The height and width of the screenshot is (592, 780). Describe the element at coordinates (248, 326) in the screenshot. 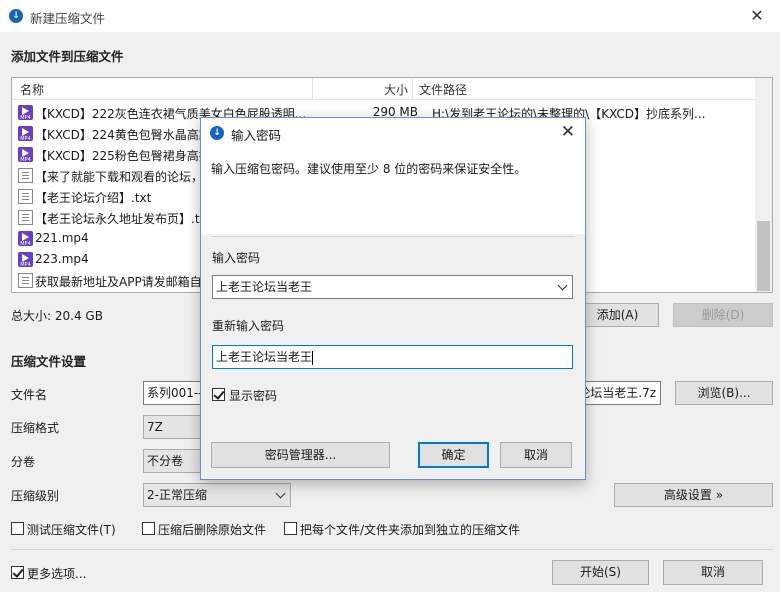

I see `confirm-password-label: 重新输入密码` at that location.